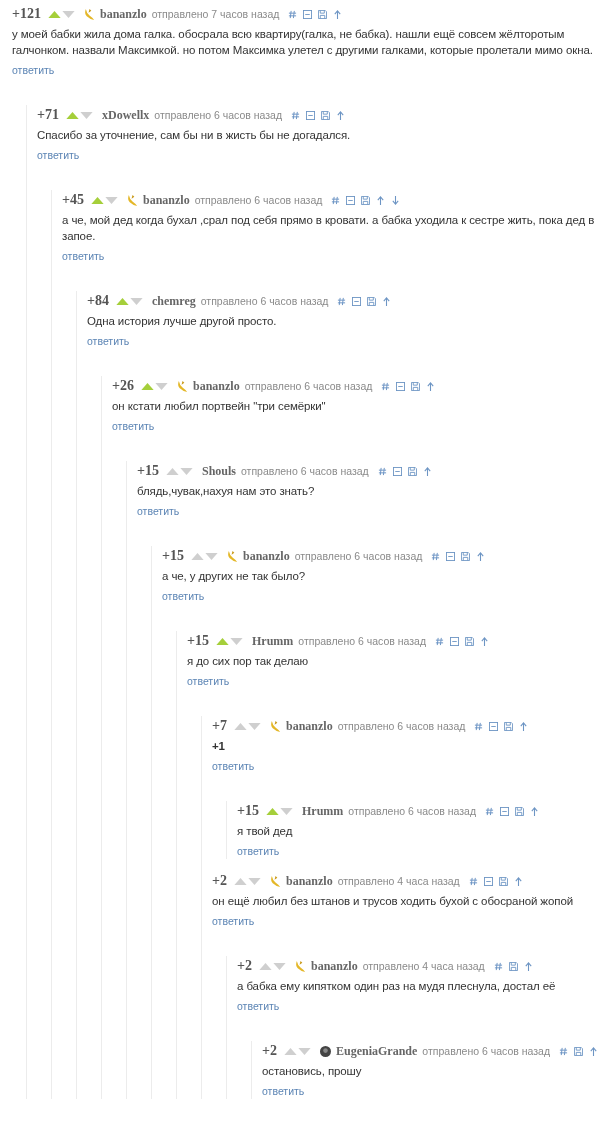 The width and height of the screenshot is (600, 1122). What do you see at coordinates (396, 200) in the screenshot?
I see `arrow-down-icon` at bounding box center [396, 200].